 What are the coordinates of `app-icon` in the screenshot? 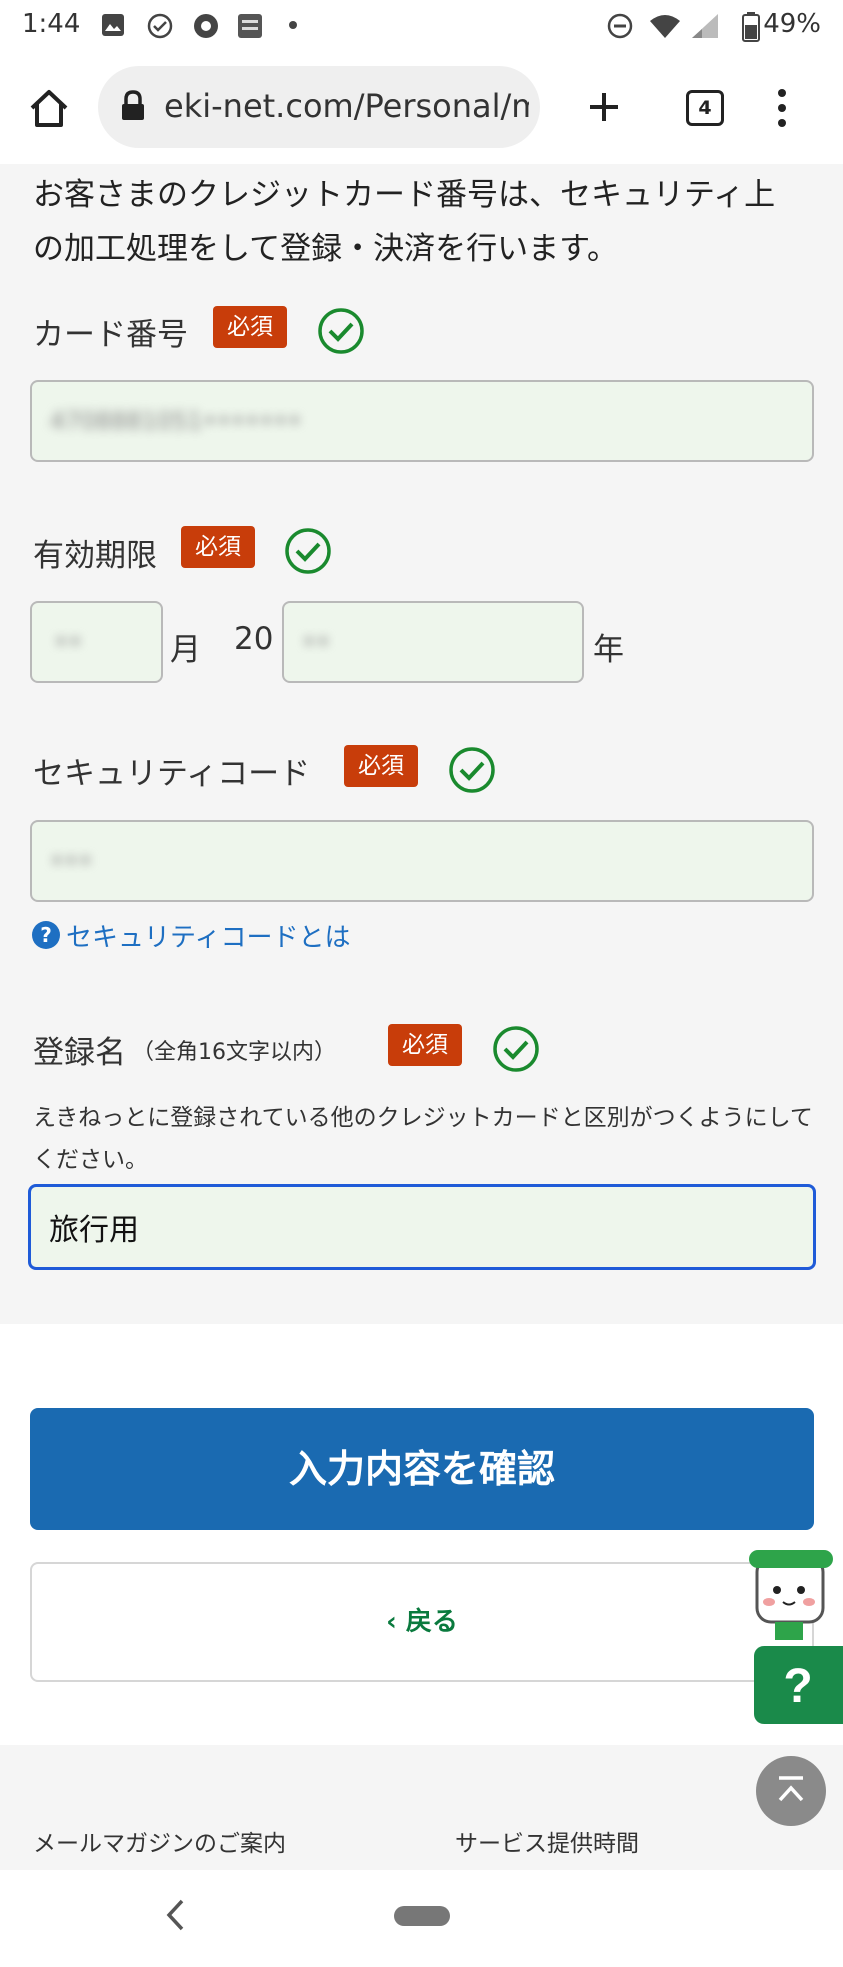 It's located at (250, 26).